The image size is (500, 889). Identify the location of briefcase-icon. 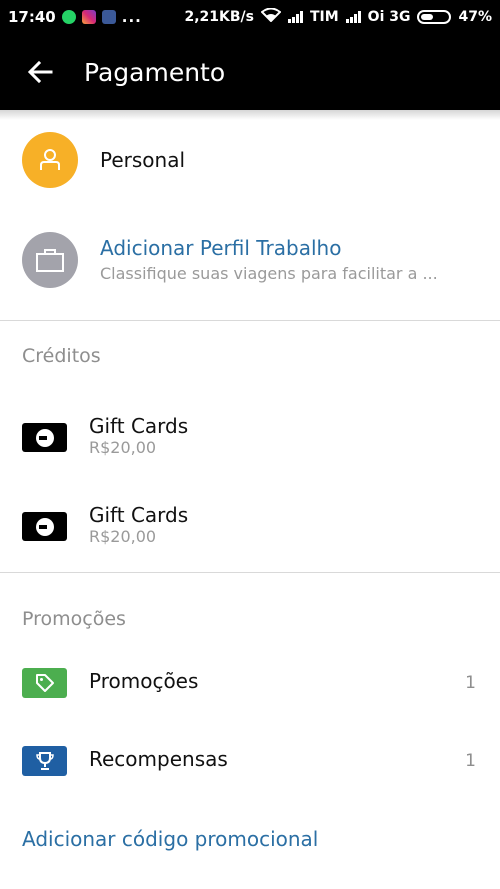
(50, 260).